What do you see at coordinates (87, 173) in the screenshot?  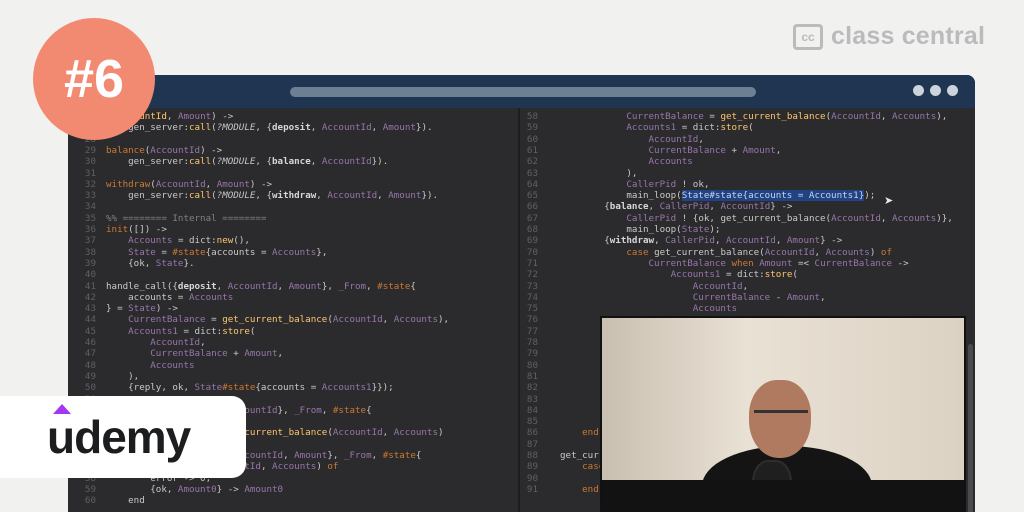 I see `code-line: 31` at bounding box center [87, 173].